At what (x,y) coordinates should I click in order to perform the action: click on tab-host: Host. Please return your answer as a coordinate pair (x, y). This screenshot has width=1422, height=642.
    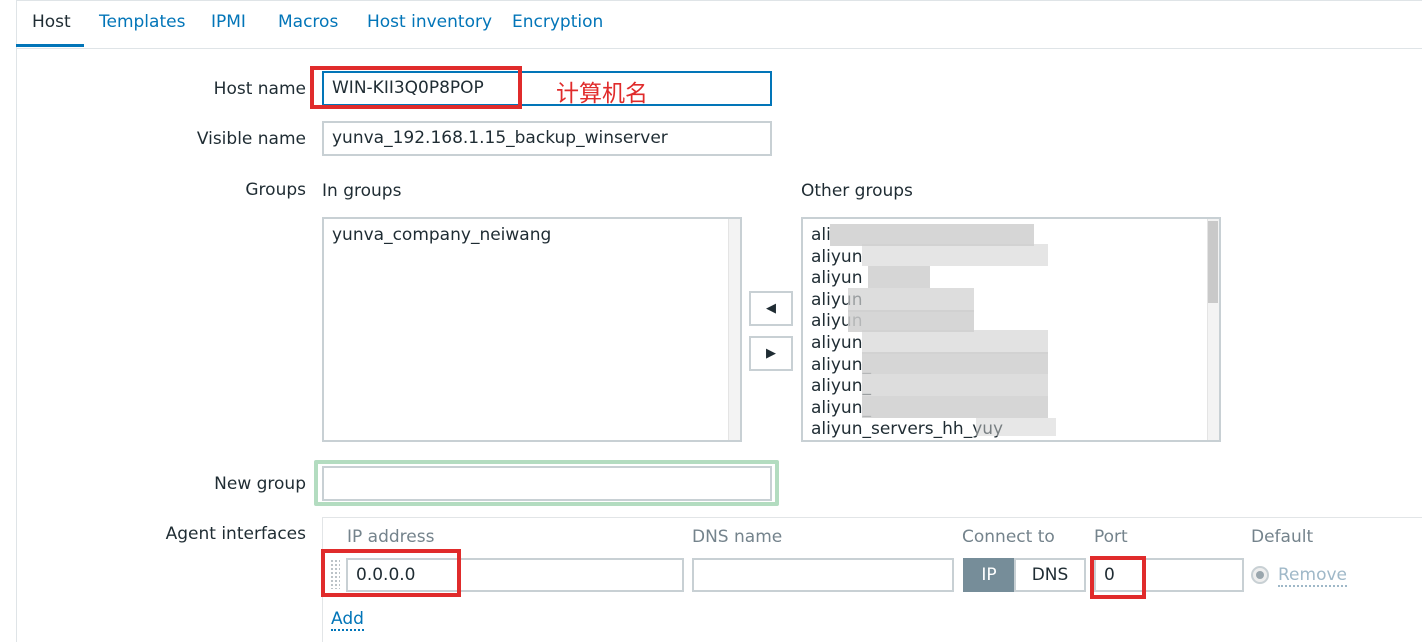
    Looking at the image, I should click on (51, 22).